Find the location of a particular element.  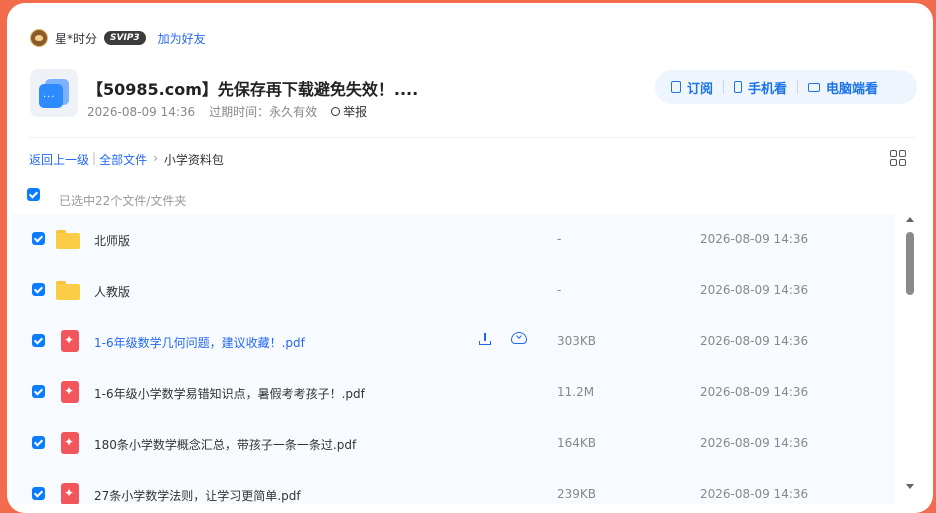

breadcrumb-current: 小学资料包 is located at coordinates (193, 160).